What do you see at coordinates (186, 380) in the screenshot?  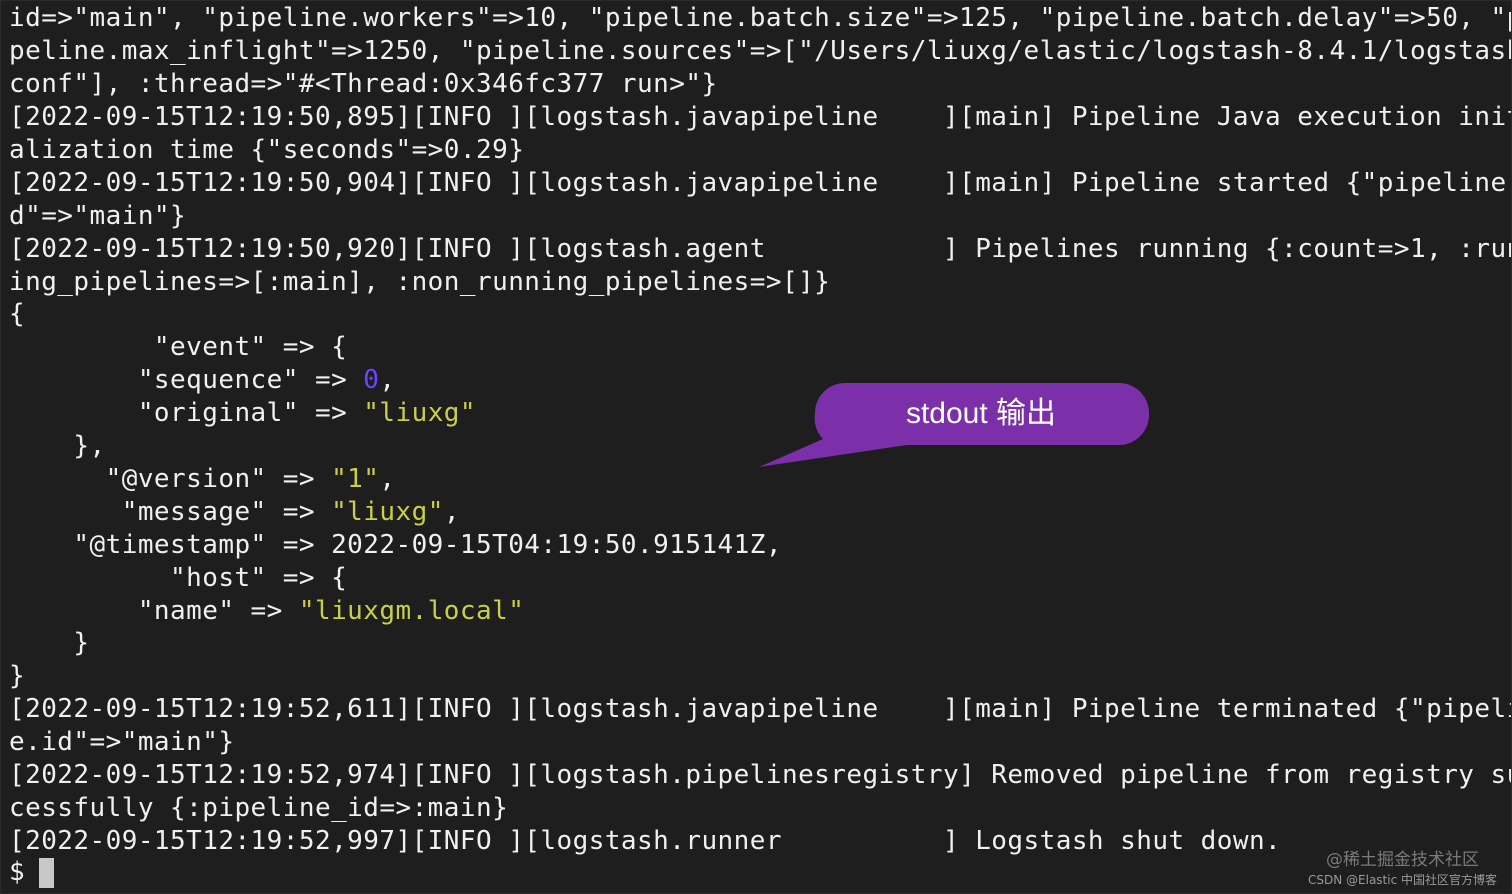 I see `field-key: "sequence" =>` at bounding box center [186, 380].